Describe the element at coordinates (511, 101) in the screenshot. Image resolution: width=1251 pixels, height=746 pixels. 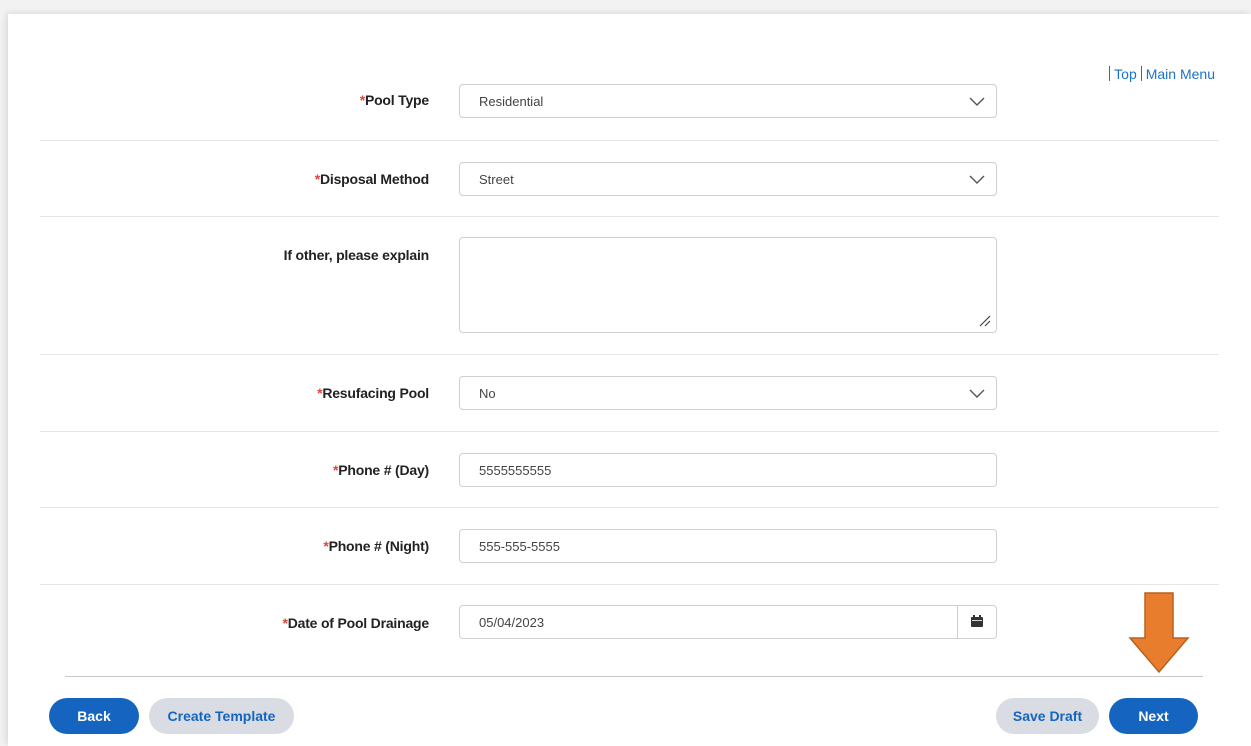
I see `pool-type-value: Residential` at that location.